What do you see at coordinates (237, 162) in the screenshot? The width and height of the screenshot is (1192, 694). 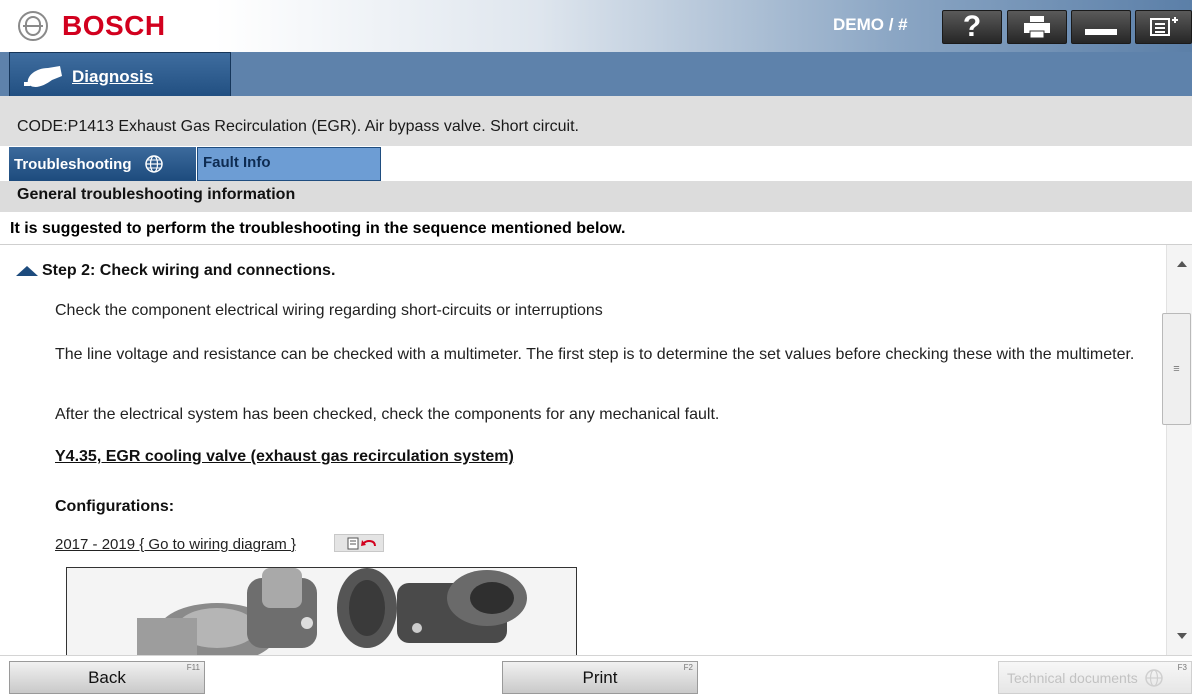 I see `tab-fault-info-label: Fault Info` at bounding box center [237, 162].